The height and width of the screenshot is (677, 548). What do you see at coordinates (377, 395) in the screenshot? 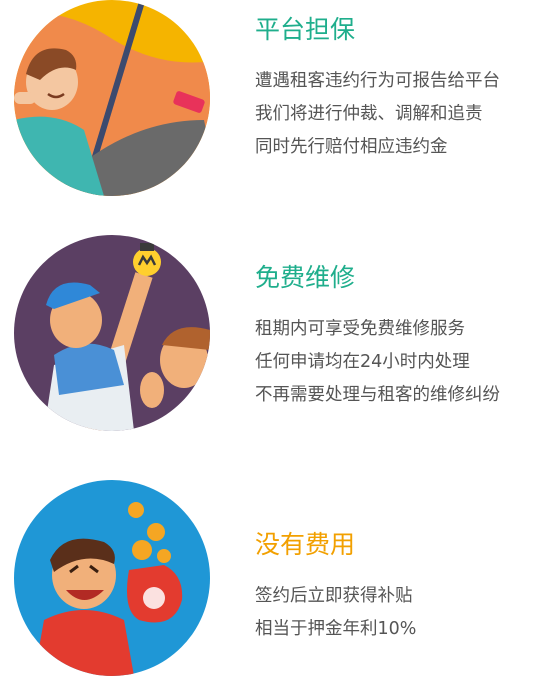
I see `feature-description-line: 不再需要处理与租客的维修纠纷` at bounding box center [377, 395].